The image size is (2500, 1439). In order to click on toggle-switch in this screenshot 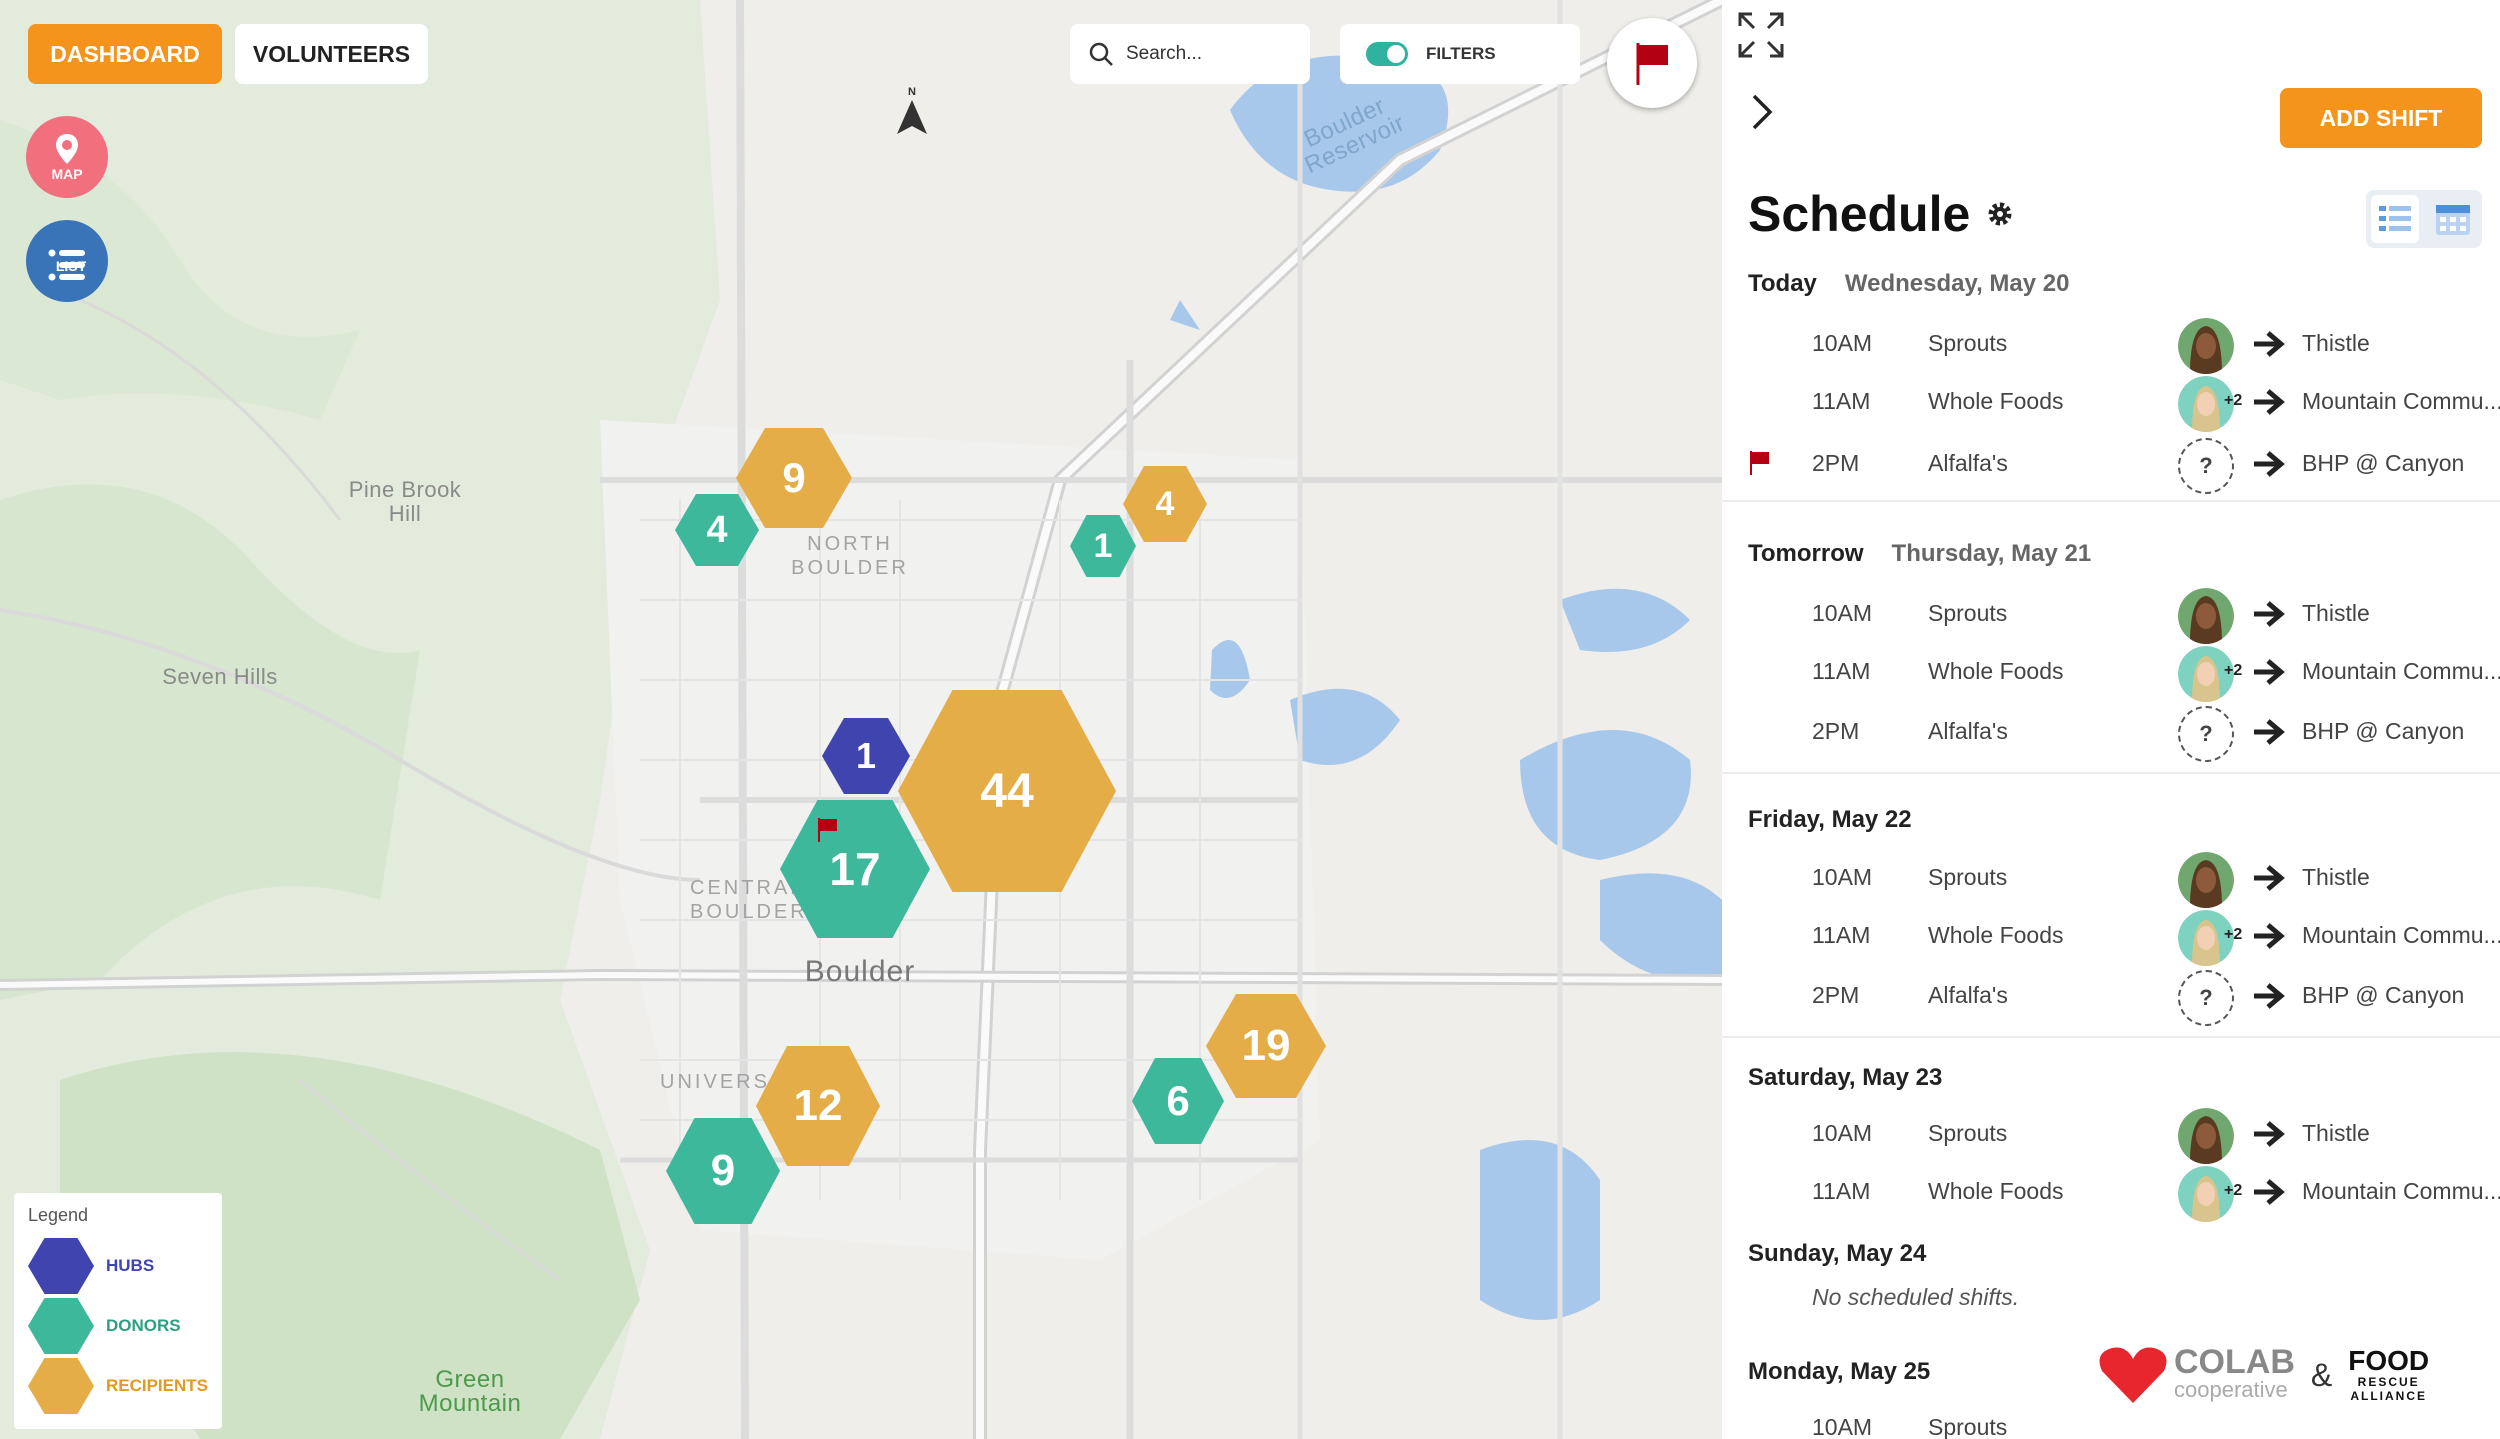, I will do `click(1387, 54)`.